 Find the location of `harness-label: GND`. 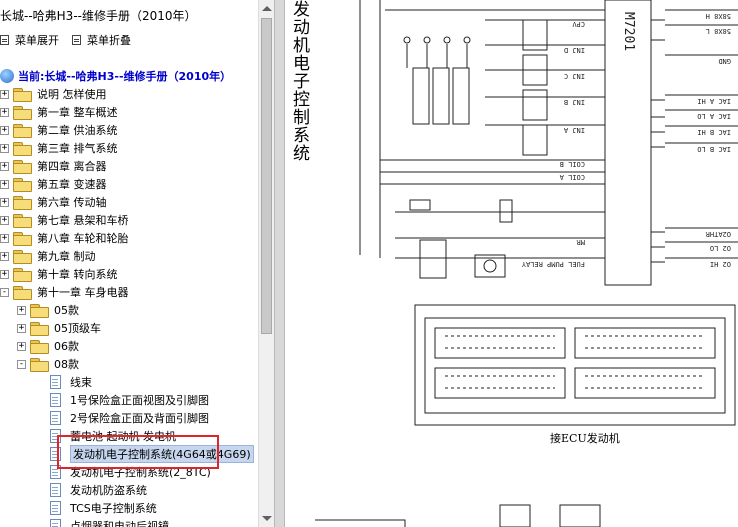

harness-label: GND is located at coordinates (724, 61).